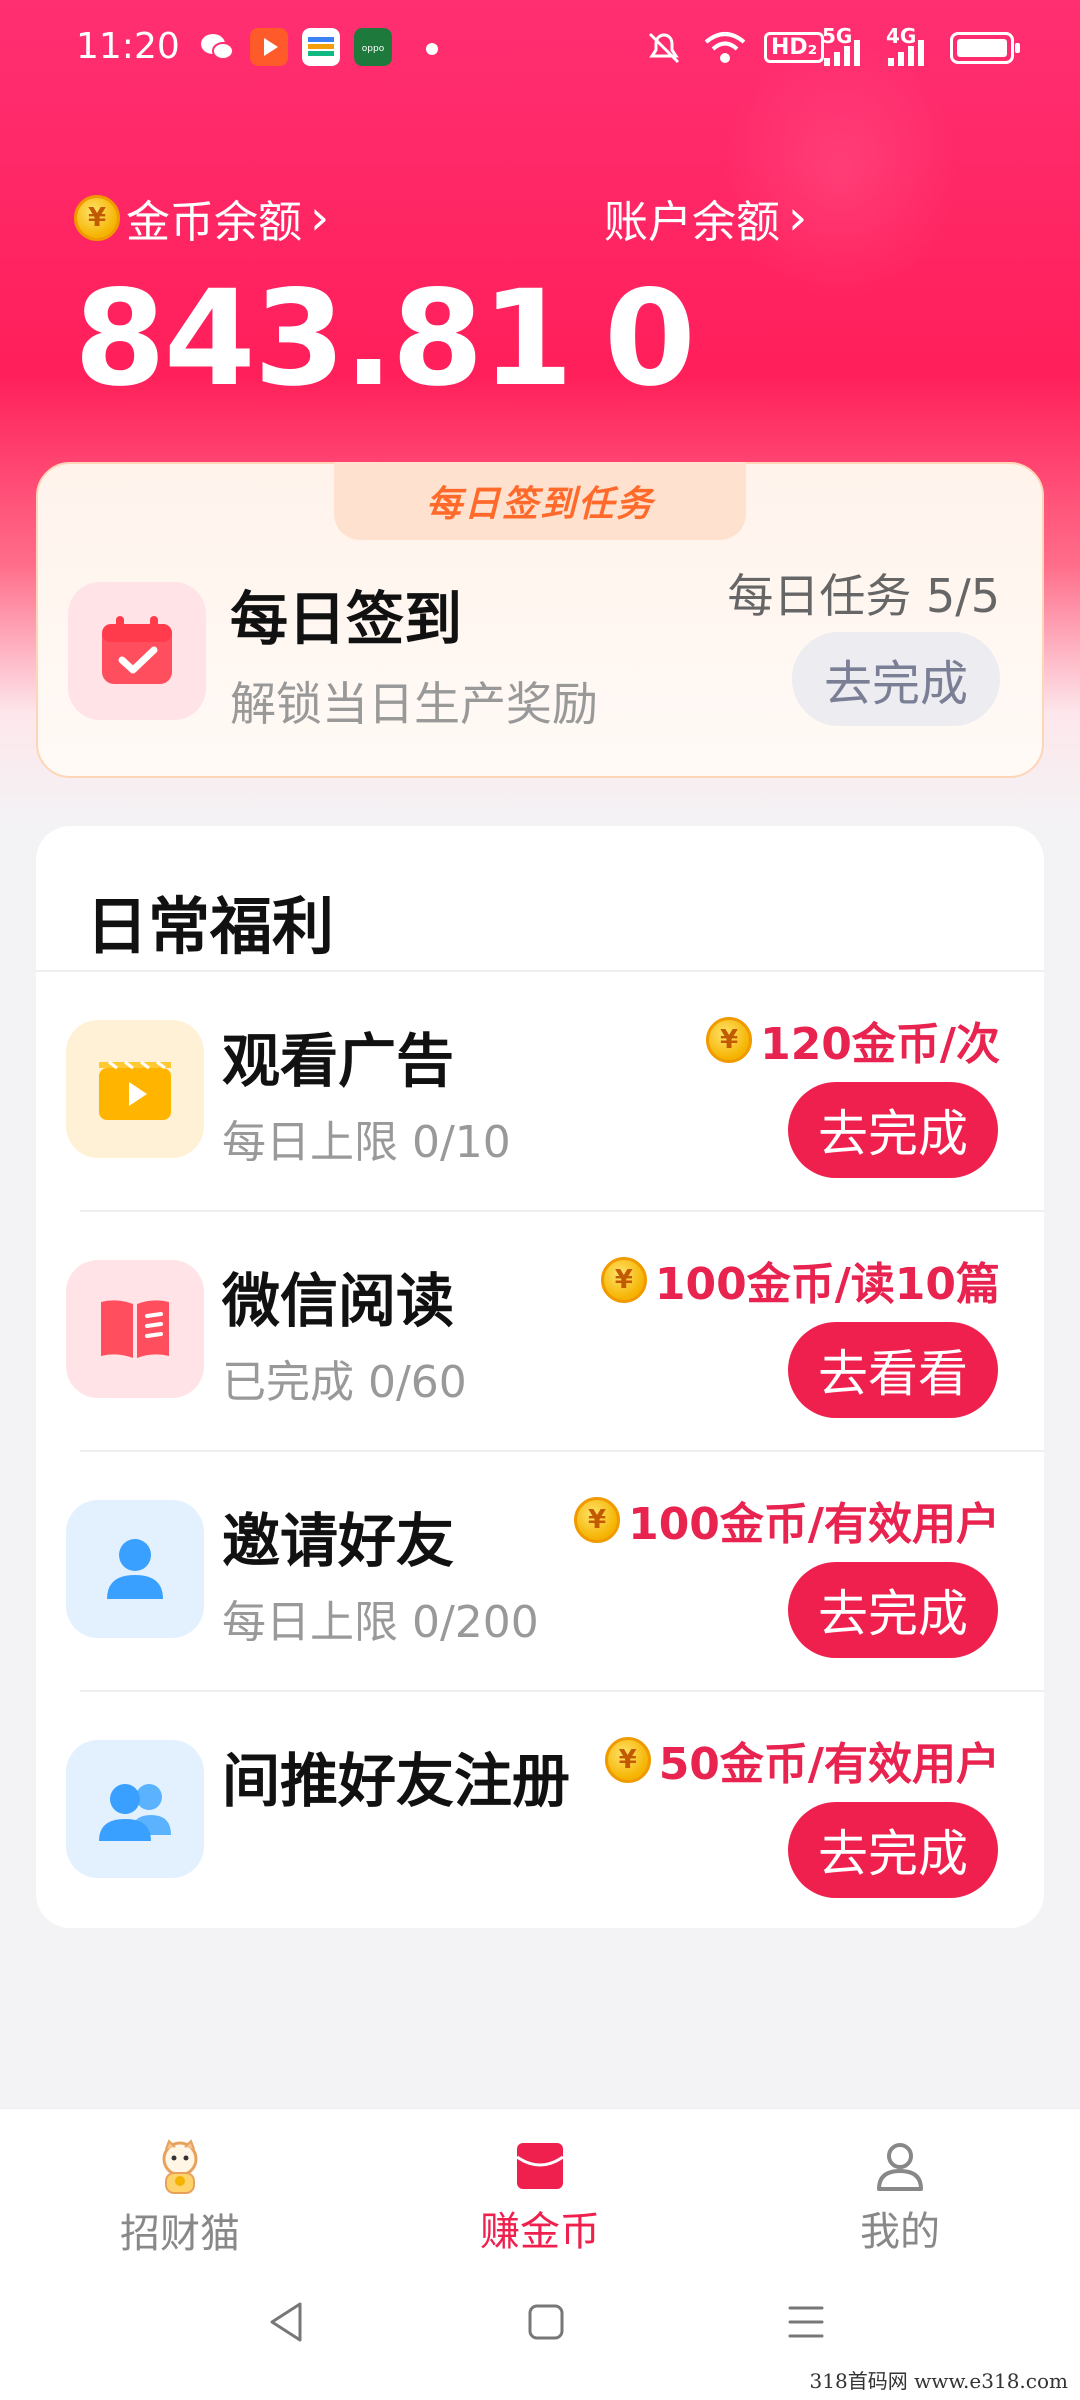  Describe the element at coordinates (135, 1812) in the screenshot. I see `users-icon` at that location.